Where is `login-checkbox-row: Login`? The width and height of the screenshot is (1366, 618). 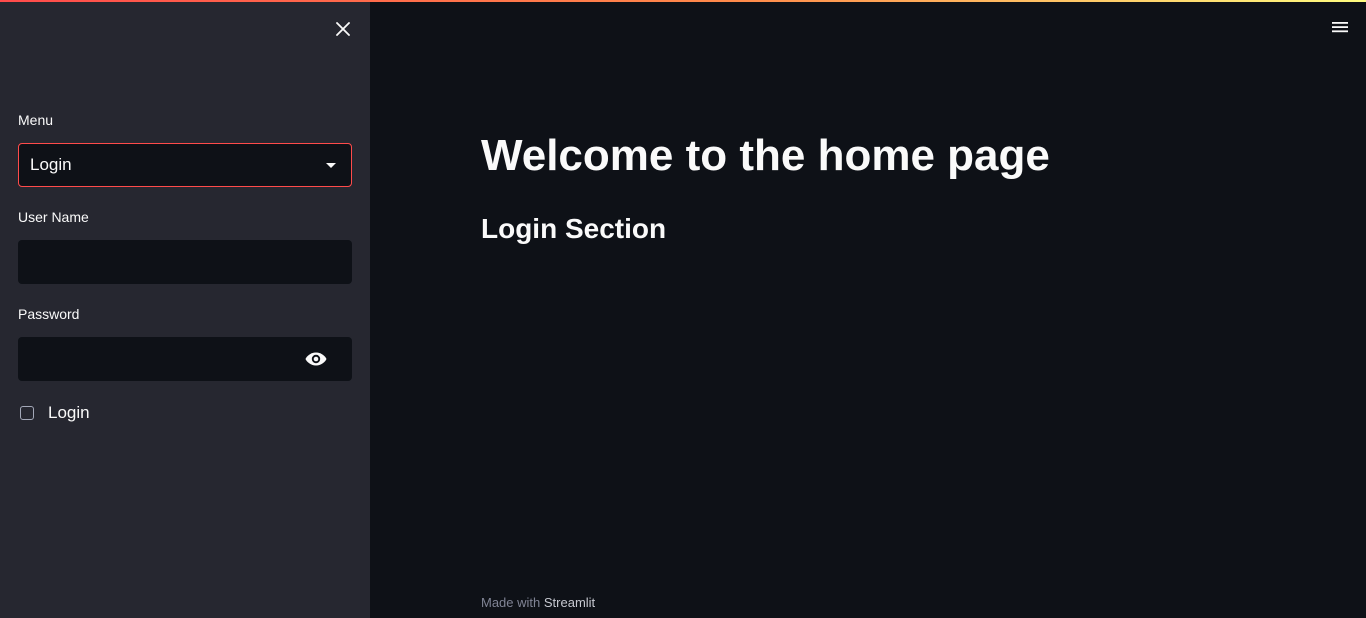
login-checkbox-row: Login is located at coordinates (55, 413).